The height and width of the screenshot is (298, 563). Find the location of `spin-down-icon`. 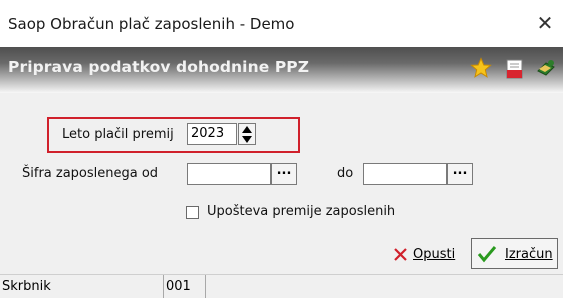

spin-down-icon is located at coordinates (247, 139).